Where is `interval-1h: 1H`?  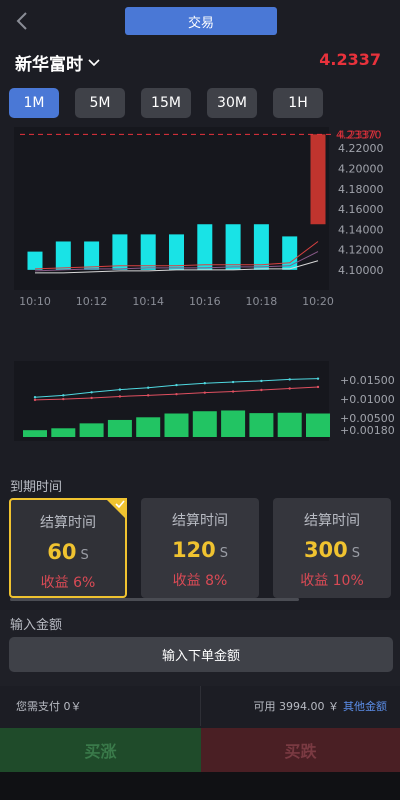 interval-1h: 1H is located at coordinates (298, 103).